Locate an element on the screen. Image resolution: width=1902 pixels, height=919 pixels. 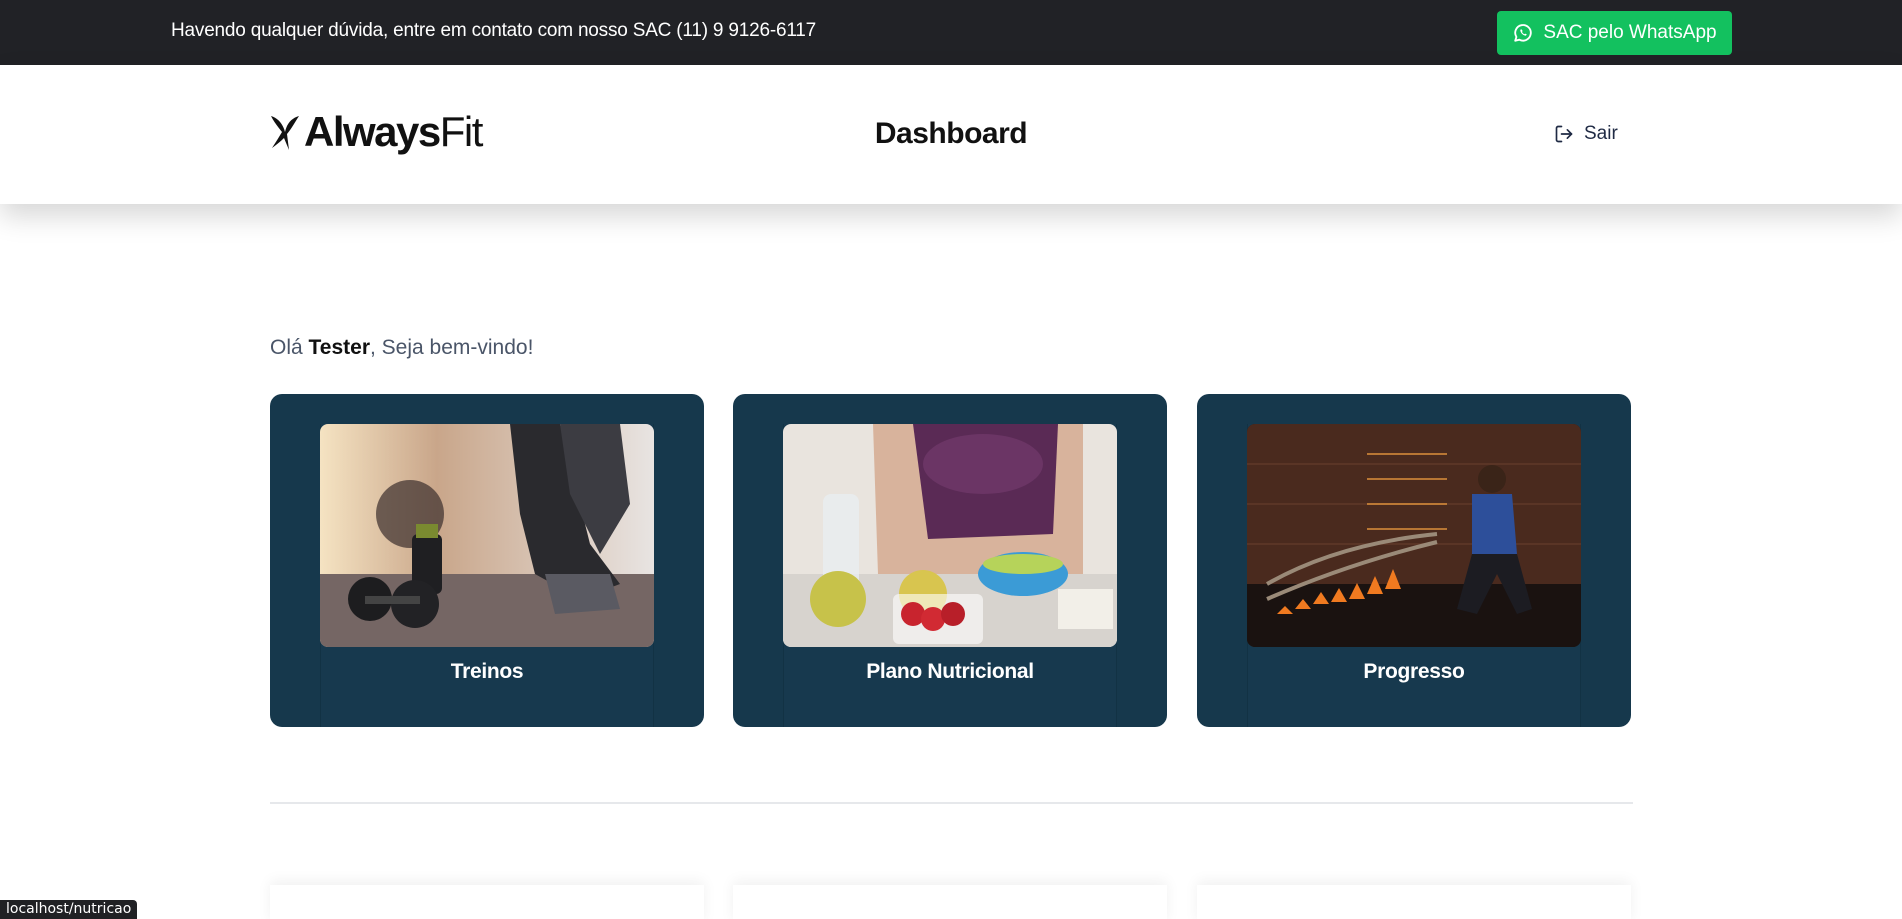
card-plano-nutricional: Plano Nutricional is located at coordinates (950, 560).